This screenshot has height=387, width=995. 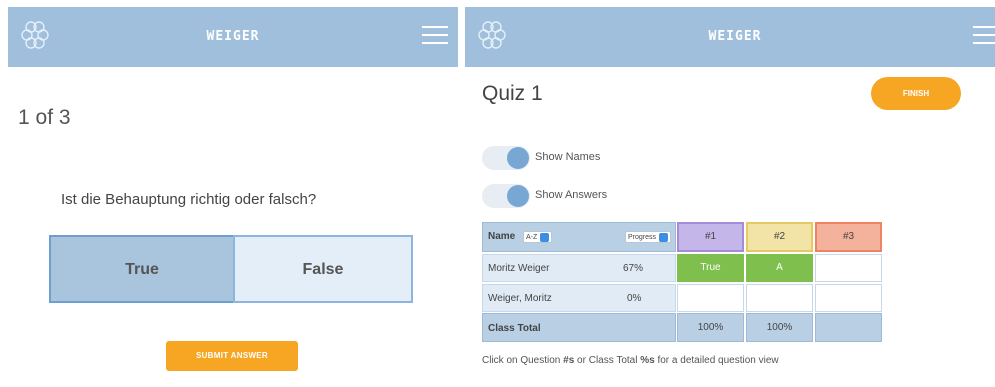 I want to click on show-names-label: Show Names, so click(x=568, y=157).